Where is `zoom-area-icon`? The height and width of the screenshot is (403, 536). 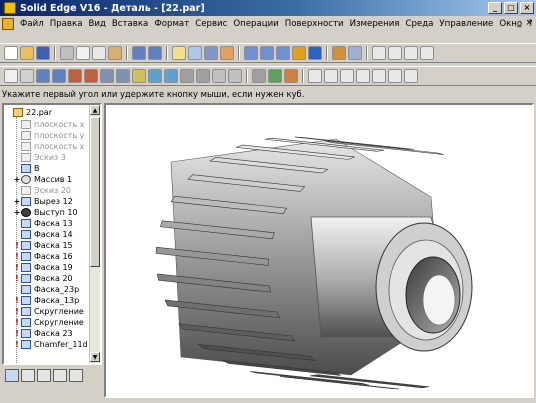 zoom-area-icon is located at coordinates (379, 53).